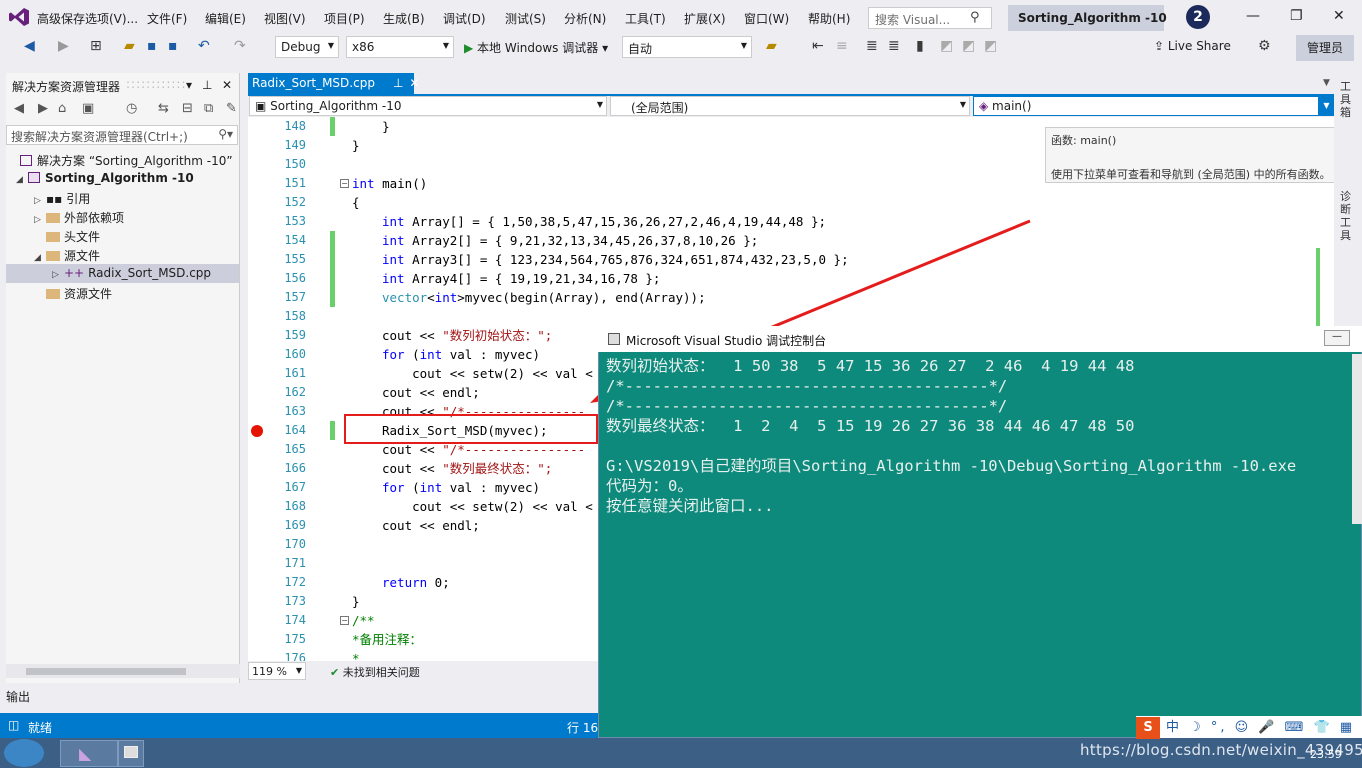 The width and height of the screenshot is (1362, 768). What do you see at coordinates (122, 197) in the screenshot?
I see `tree-references: ▷ ▪▪ 引用` at bounding box center [122, 197].